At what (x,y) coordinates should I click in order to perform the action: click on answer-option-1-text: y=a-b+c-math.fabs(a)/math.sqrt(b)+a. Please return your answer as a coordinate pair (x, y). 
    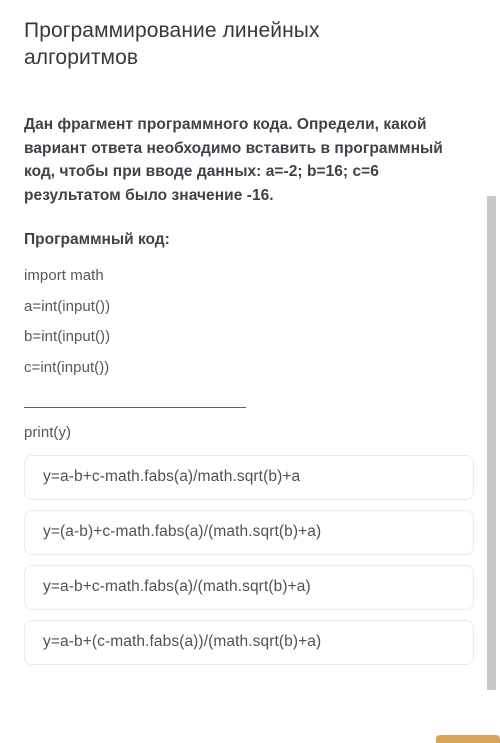
    Looking at the image, I should click on (172, 477).